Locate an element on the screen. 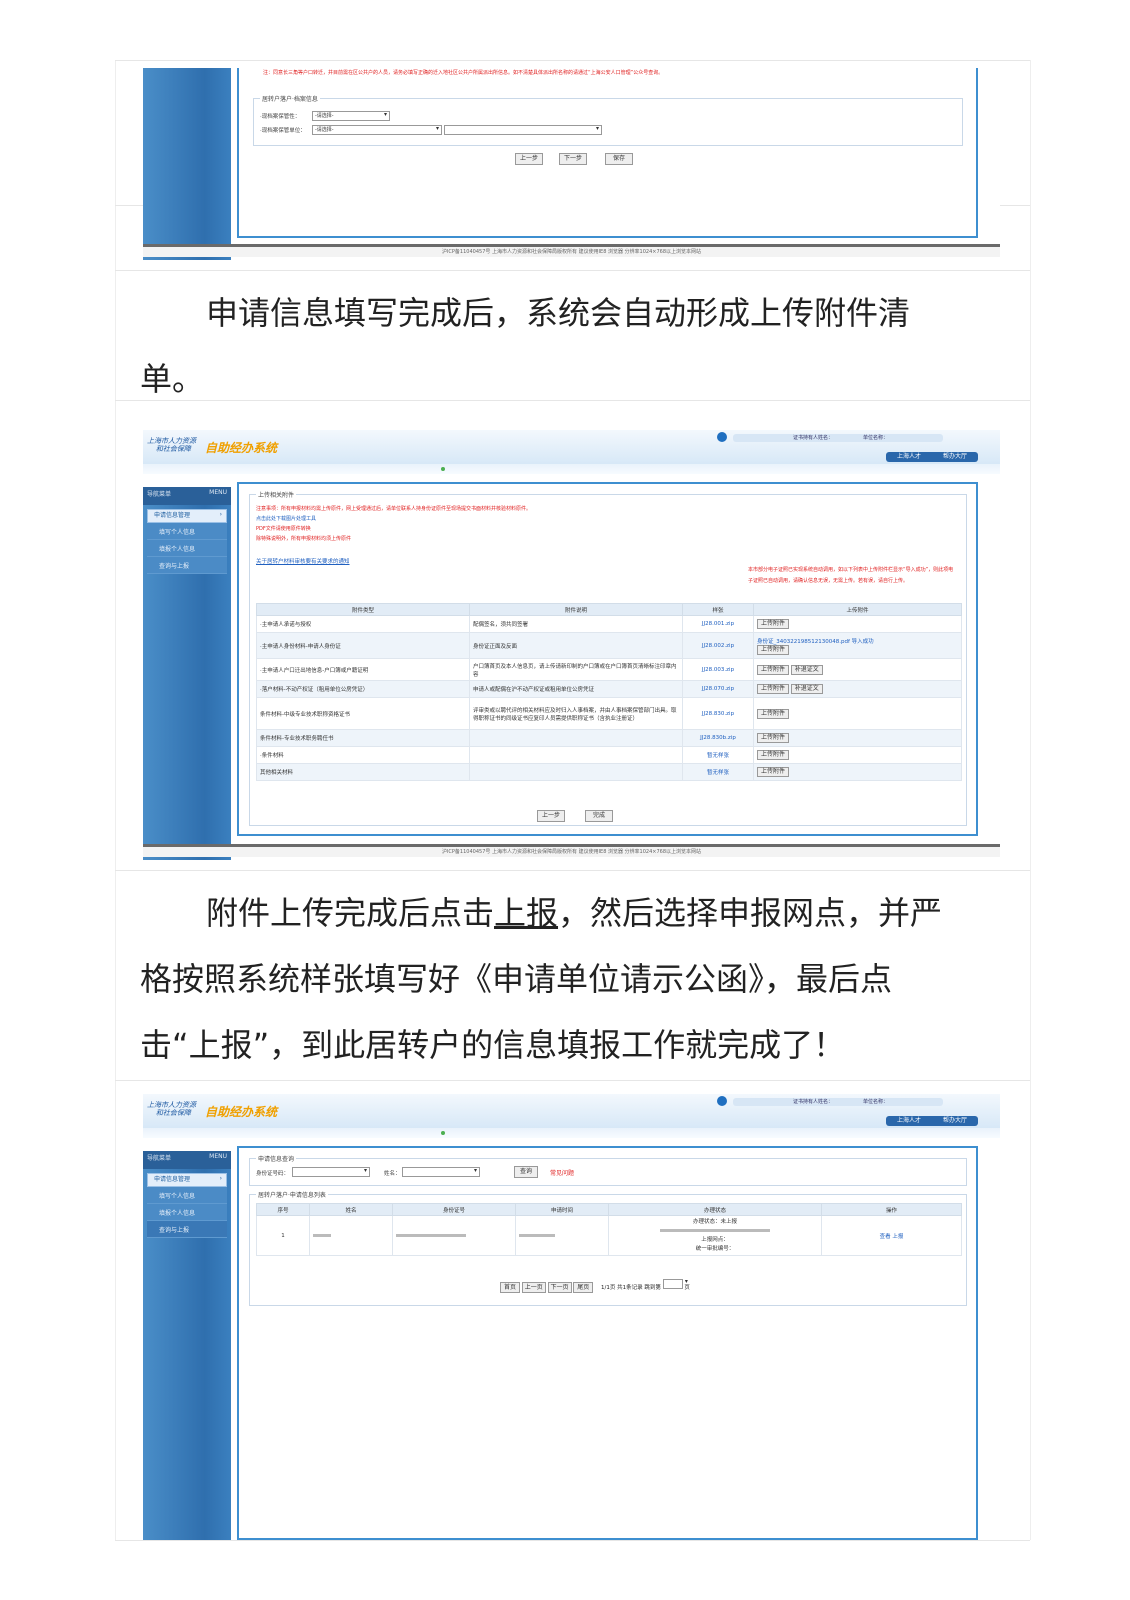  system-name: 自助经办系统 is located at coordinates (241, 1112).